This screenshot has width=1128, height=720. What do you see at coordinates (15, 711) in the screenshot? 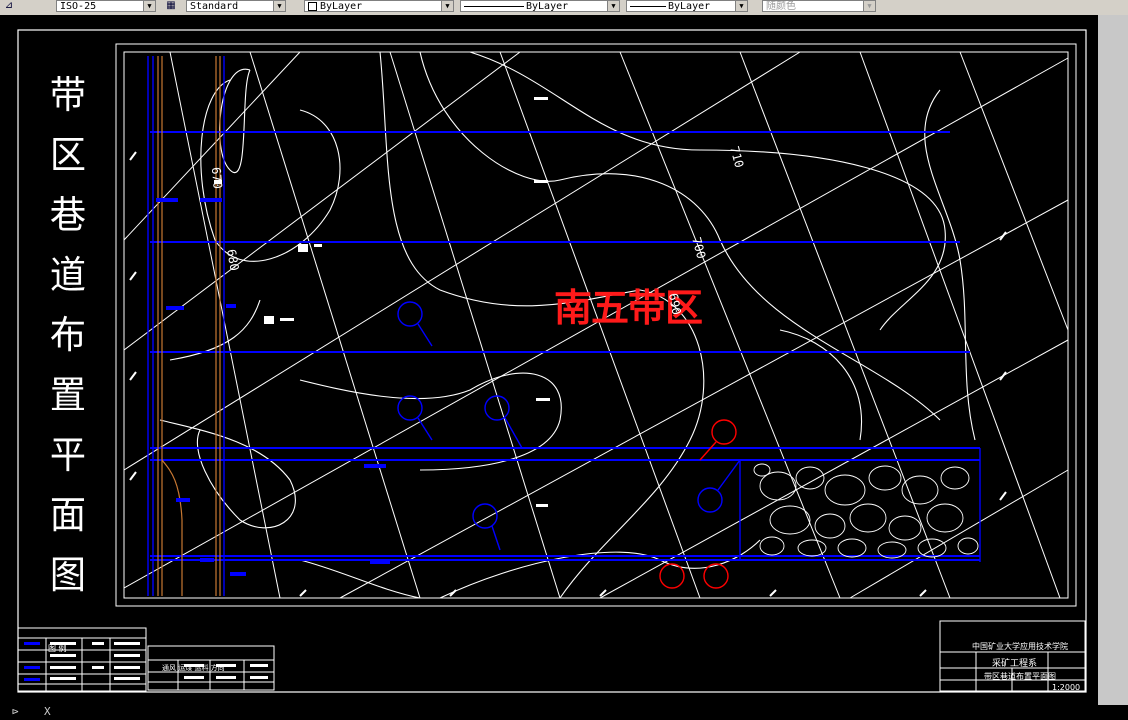
I see `ucs-icon: ⊳` at bounding box center [15, 711].